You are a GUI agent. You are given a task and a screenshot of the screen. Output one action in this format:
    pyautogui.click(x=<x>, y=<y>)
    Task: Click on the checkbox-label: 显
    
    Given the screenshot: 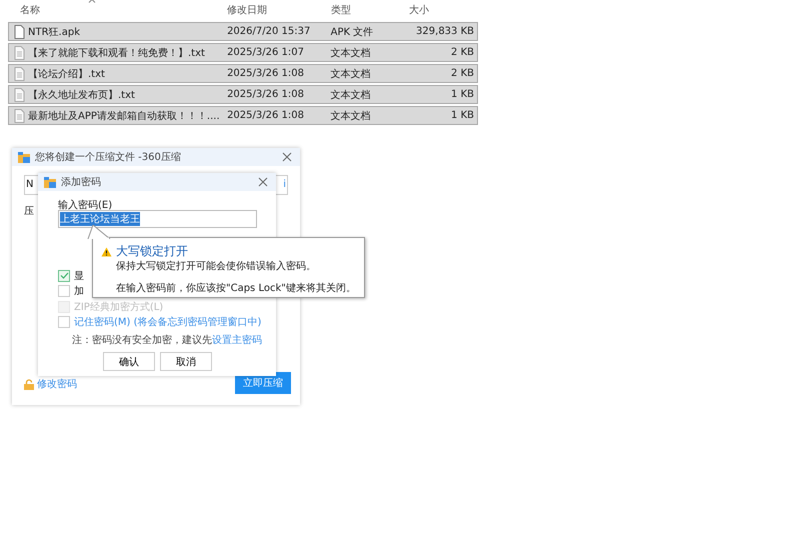 What is the action you would take?
    pyautogui.click(x=79, y=275)
    